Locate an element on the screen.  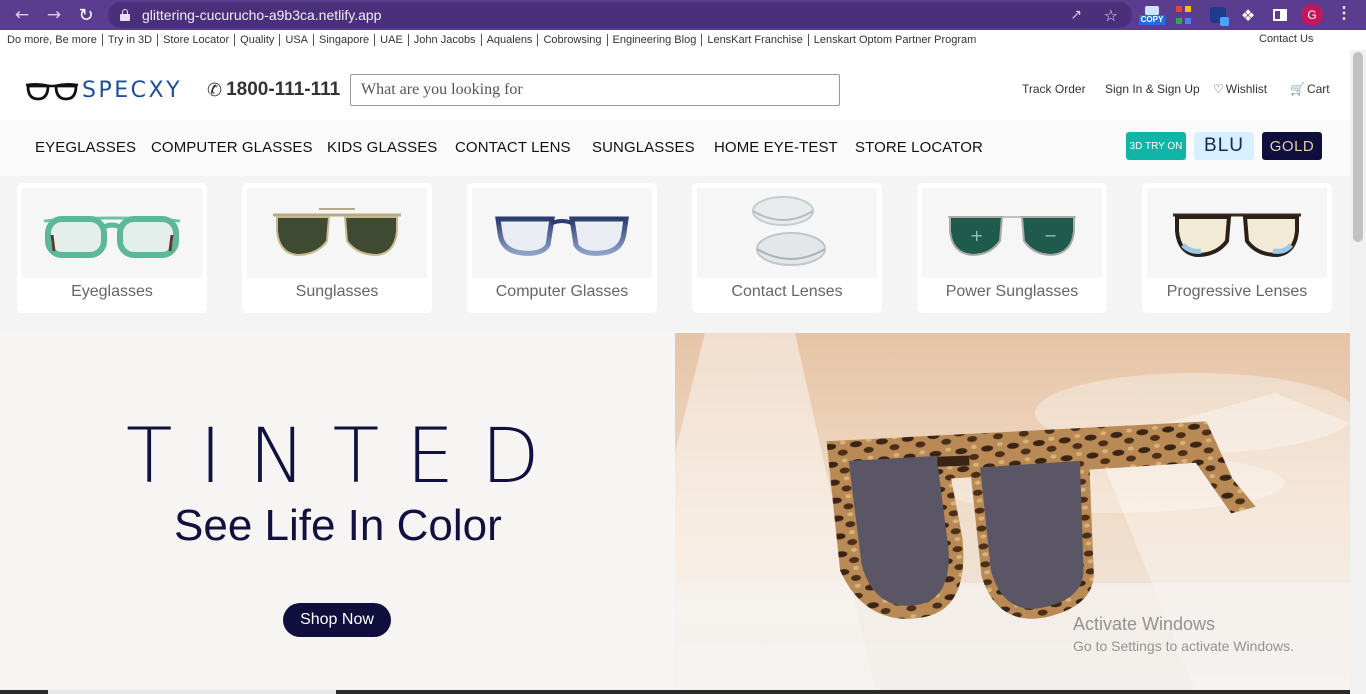
bookmark-star-icon: ☆ is located at coordinates (1111, 15).